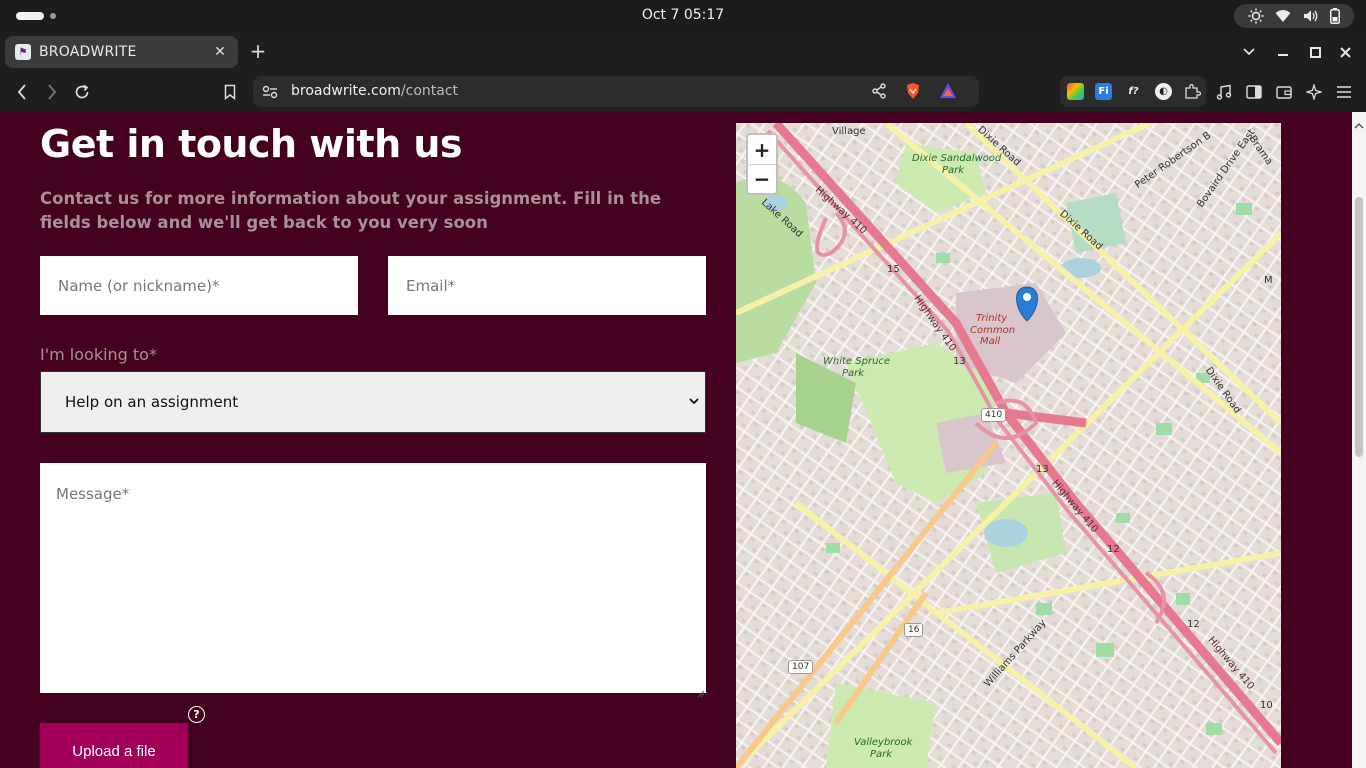  What do you see at coordinates (694, 401) in the screenshot?
I see `chevron-down-icon` at bounding box center [694, 401].